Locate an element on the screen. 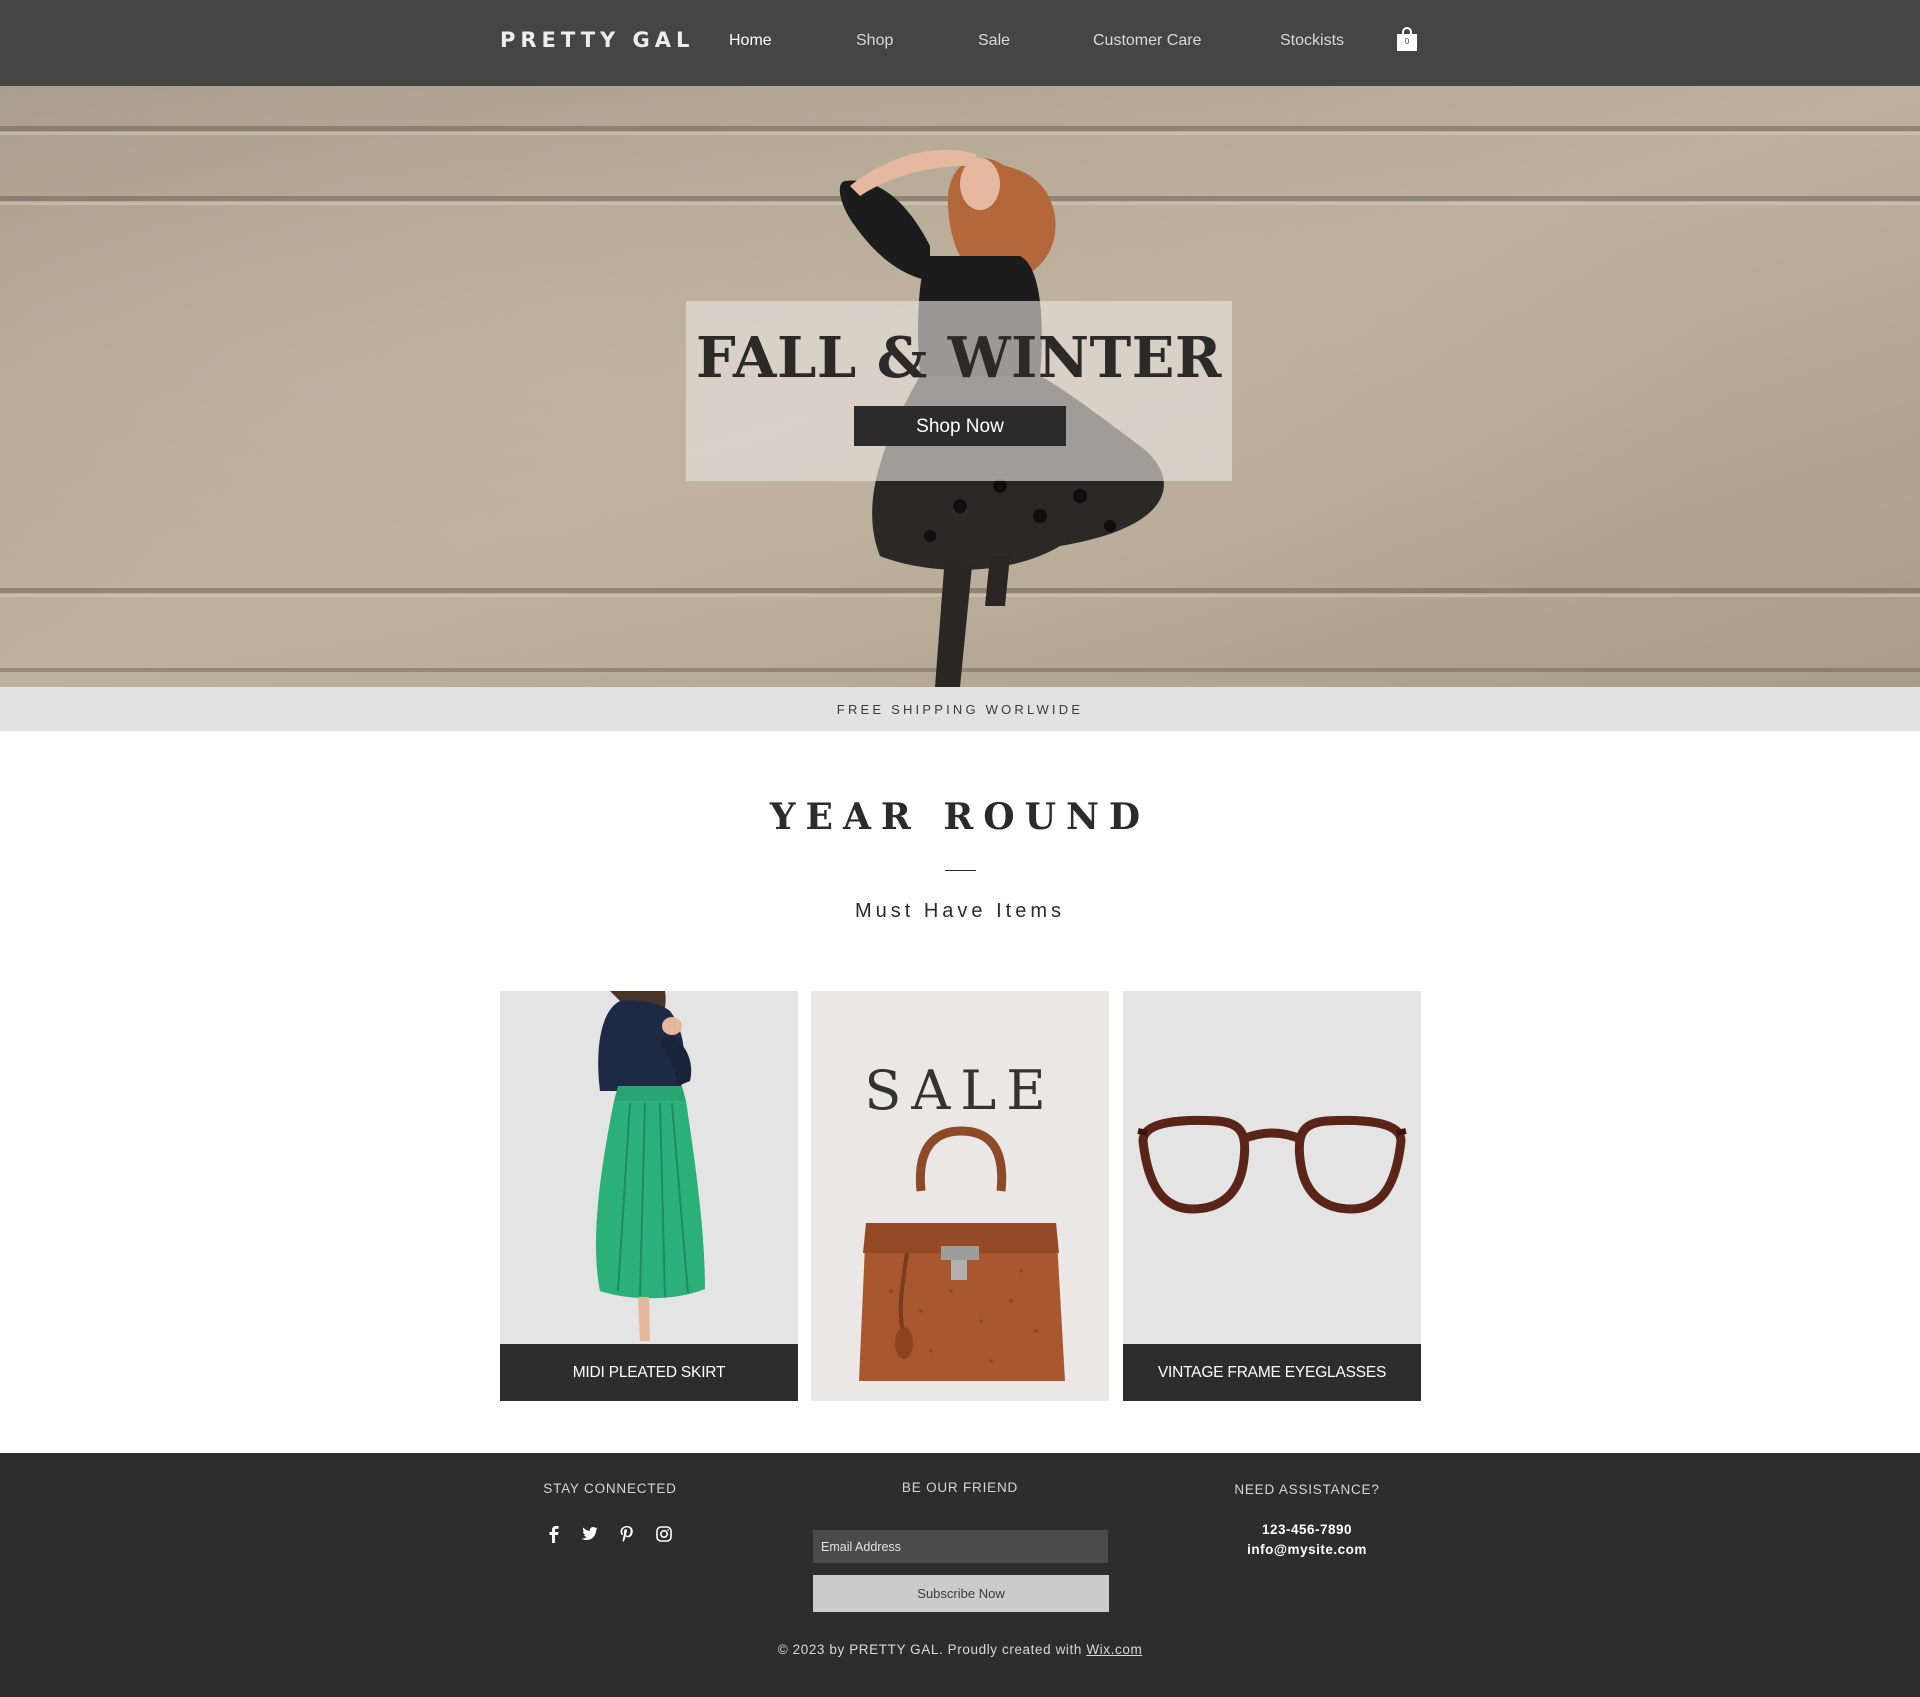 This screenshot has width=1920, height=1697. hero-overlay-box: FALL & WINTER Shop Now is located at coordinates (959, 391).